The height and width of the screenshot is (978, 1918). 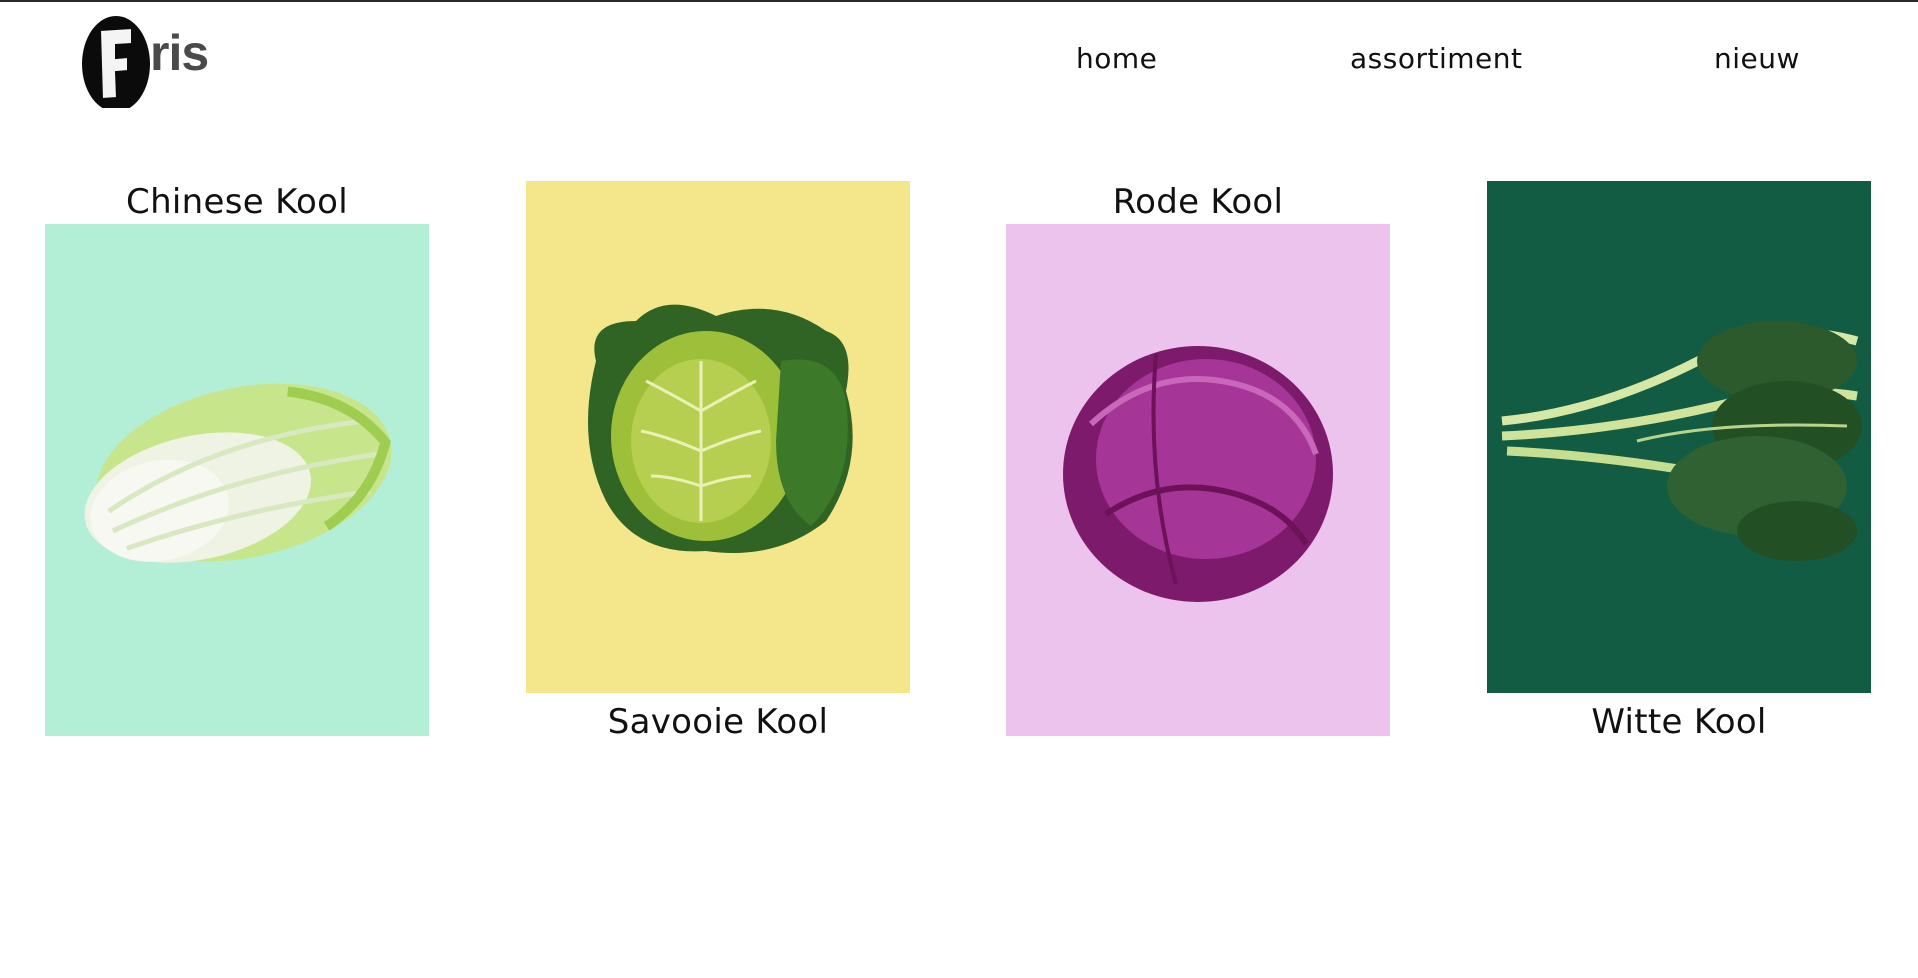 What do you see at coordinates (1116, 58) in the screenshot?
I see `nav-home-link: home` at bounding box center [1116, 58].